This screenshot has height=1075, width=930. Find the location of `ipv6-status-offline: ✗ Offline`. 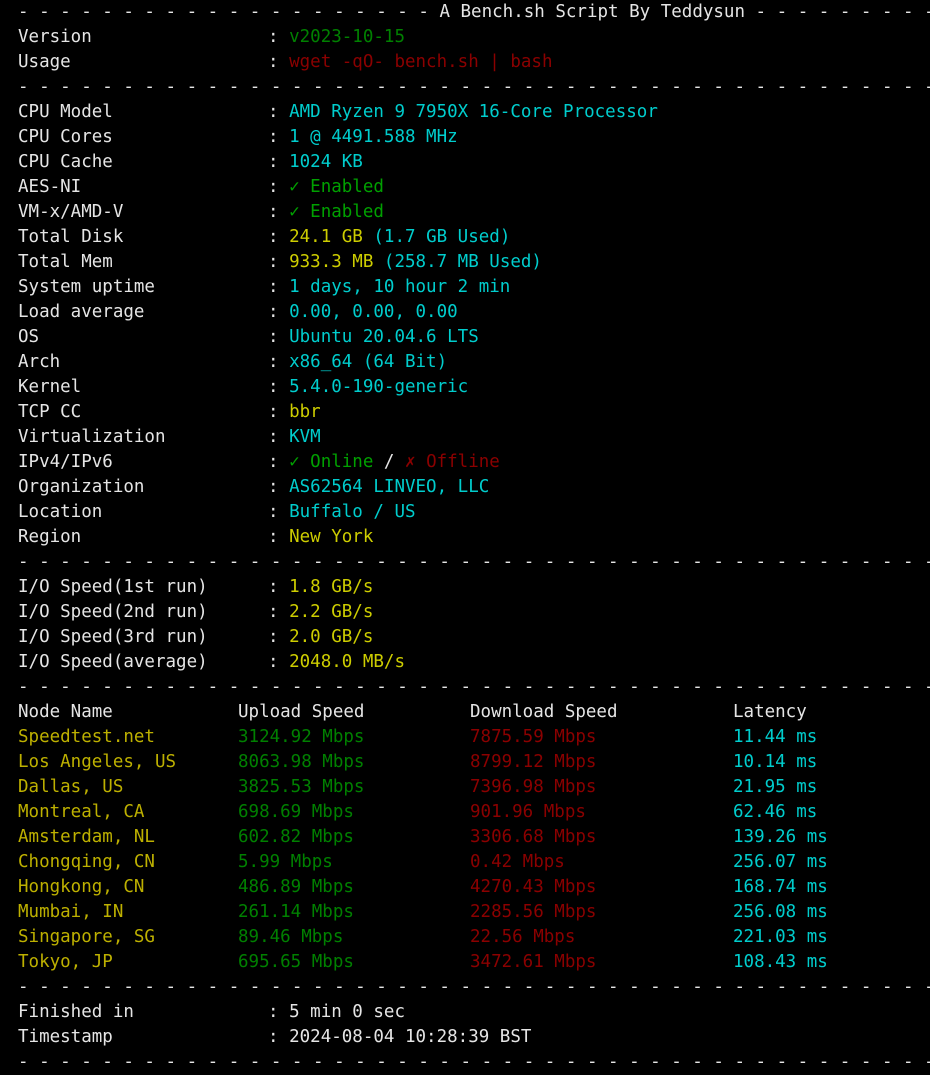

ipv6-status-offline: ✗ Offline is located at coordinates (452, 462).